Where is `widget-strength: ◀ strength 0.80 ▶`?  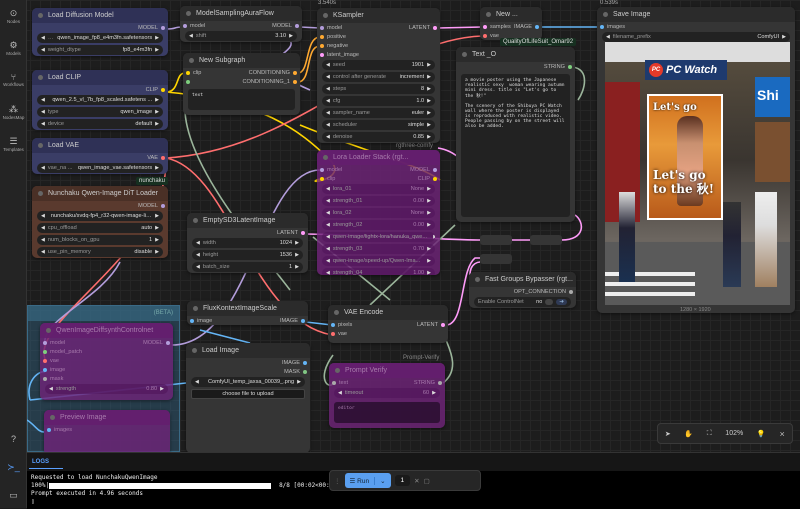
widget-strength: ◀ strength 0.80 ▶ is located at coordinates (106, 389).